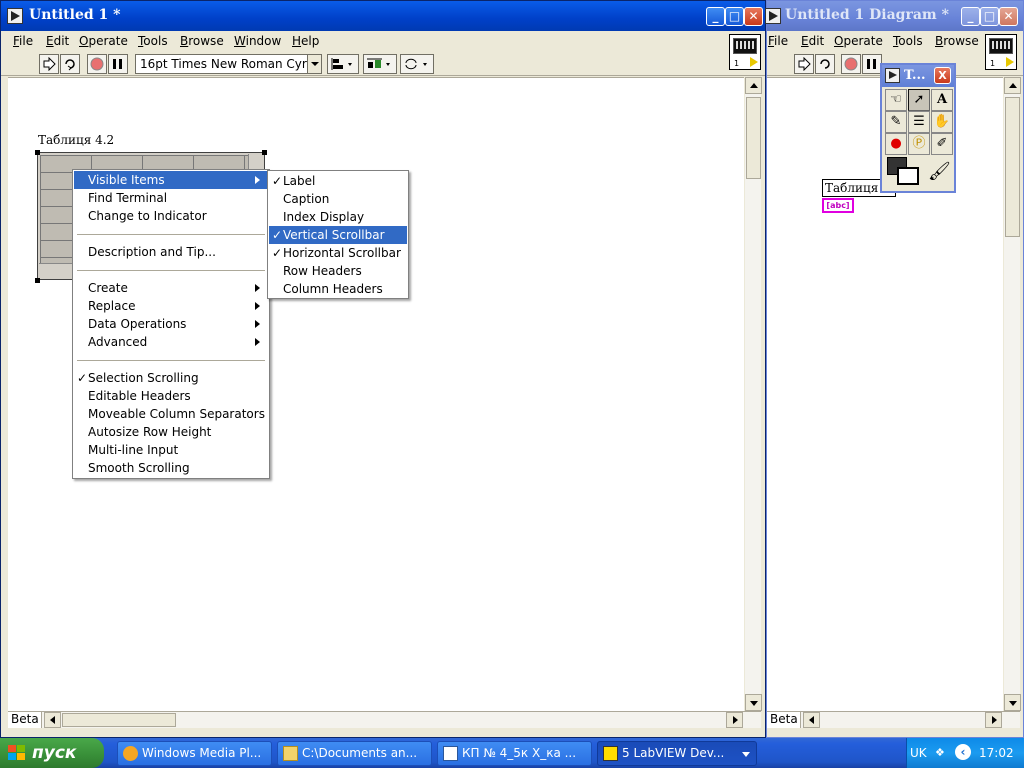 The image size is (1024, 768). I want to click on submenu-item-horizontal-scrollbar: ✓ Horizontal Scrollbar, so click(338, 253).